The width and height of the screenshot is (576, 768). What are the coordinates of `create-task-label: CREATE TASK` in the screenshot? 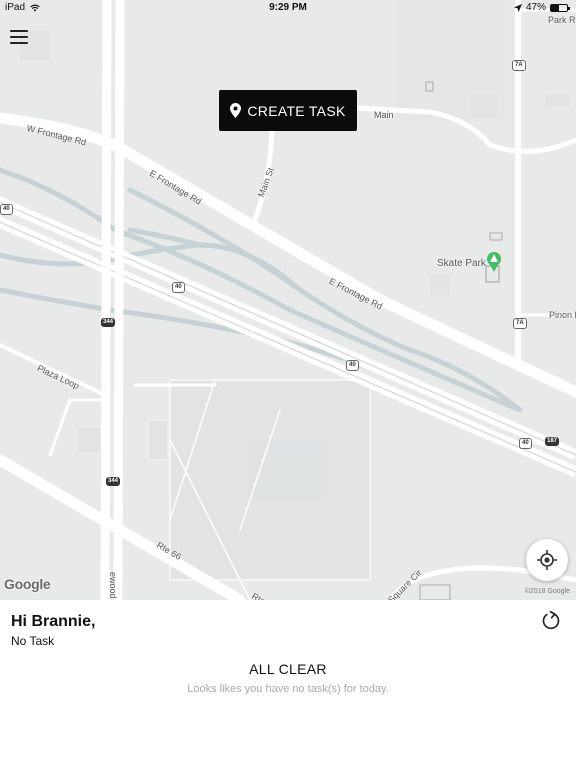 It's located at (296, 110).